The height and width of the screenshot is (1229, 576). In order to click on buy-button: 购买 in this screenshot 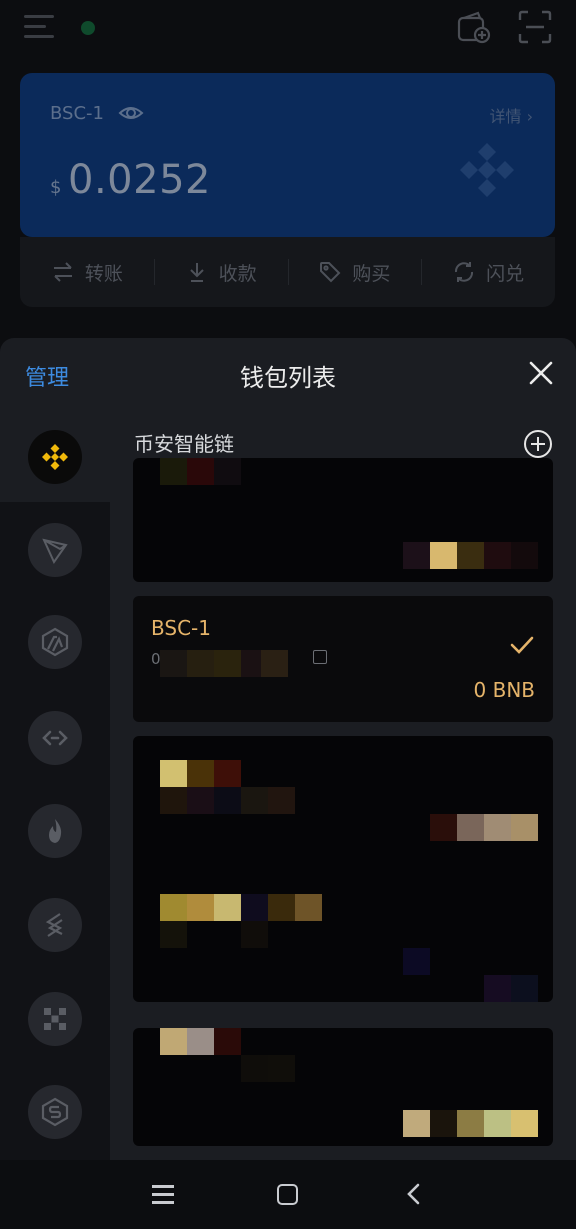, I will do `click(354, 272)`.